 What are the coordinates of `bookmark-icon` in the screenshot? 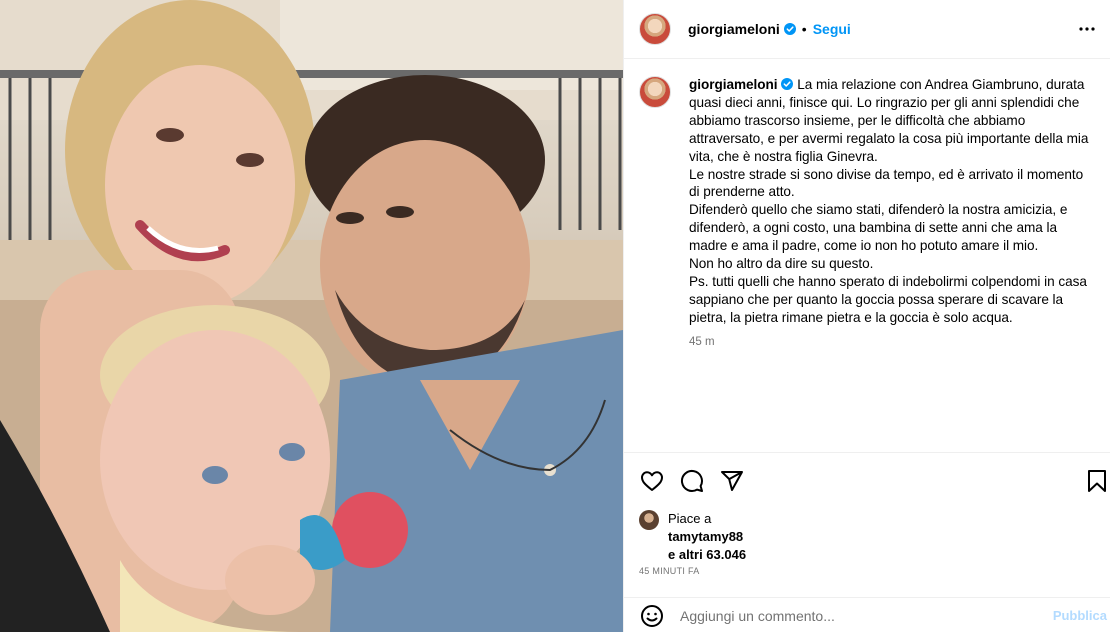 It's located at (1097, 481).